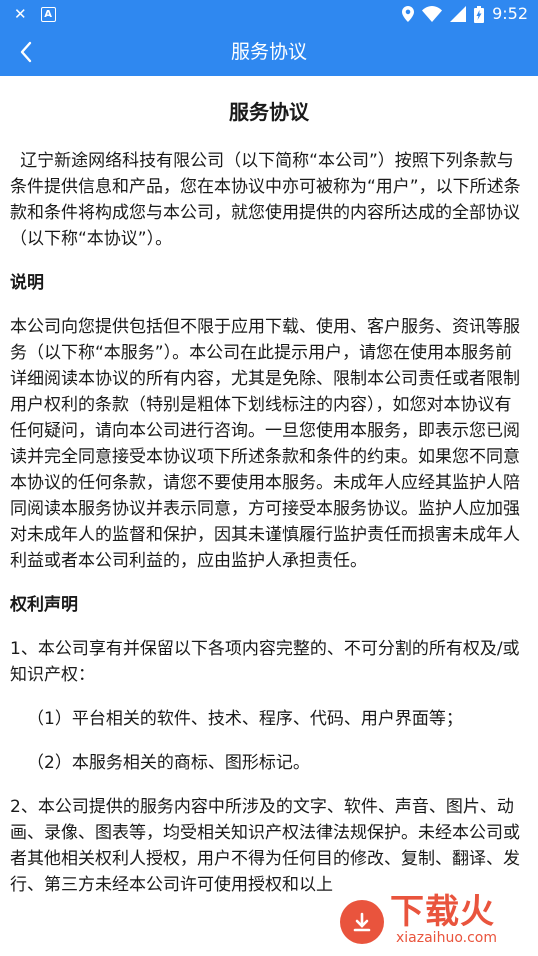 The width and height of the screenshot is (538, 956). What do you see at coordinates (446, 938) in the screenshot?
I see `watermark-url: xiazaihuo.com` at bounding box center [446, 938].